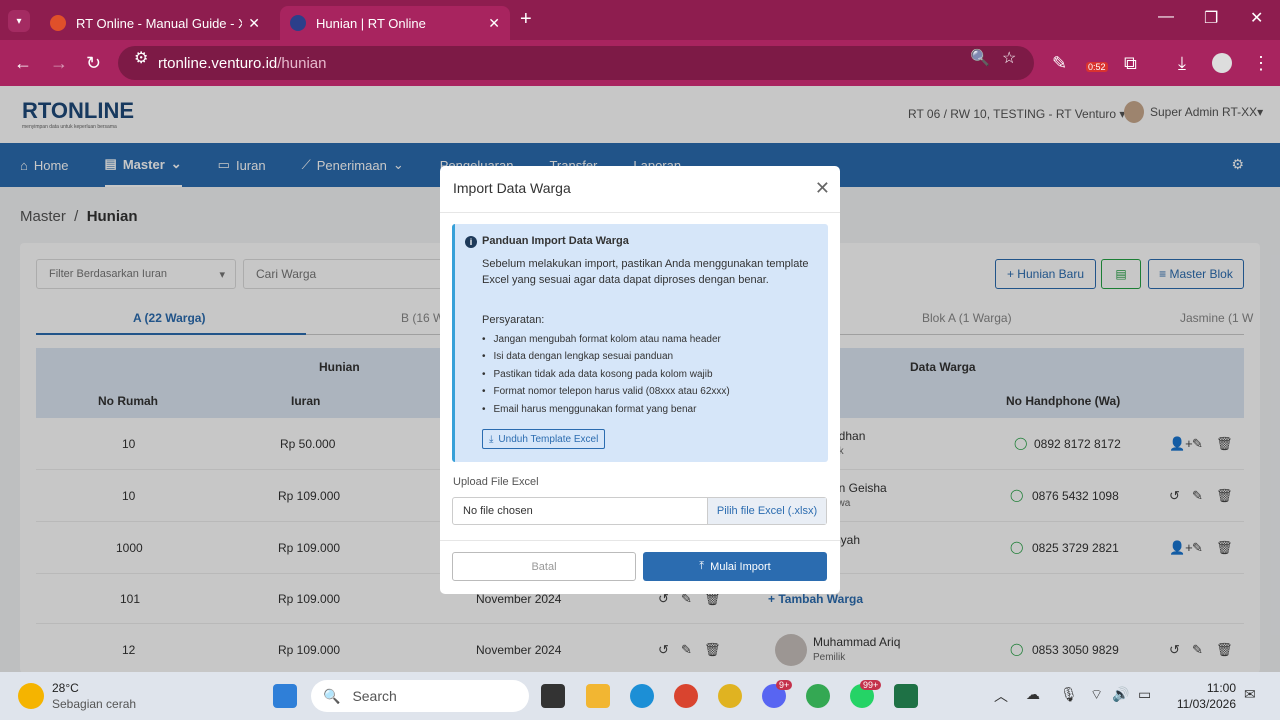  I want to click on upload-label: Upload File Excel, so click(496, 482).